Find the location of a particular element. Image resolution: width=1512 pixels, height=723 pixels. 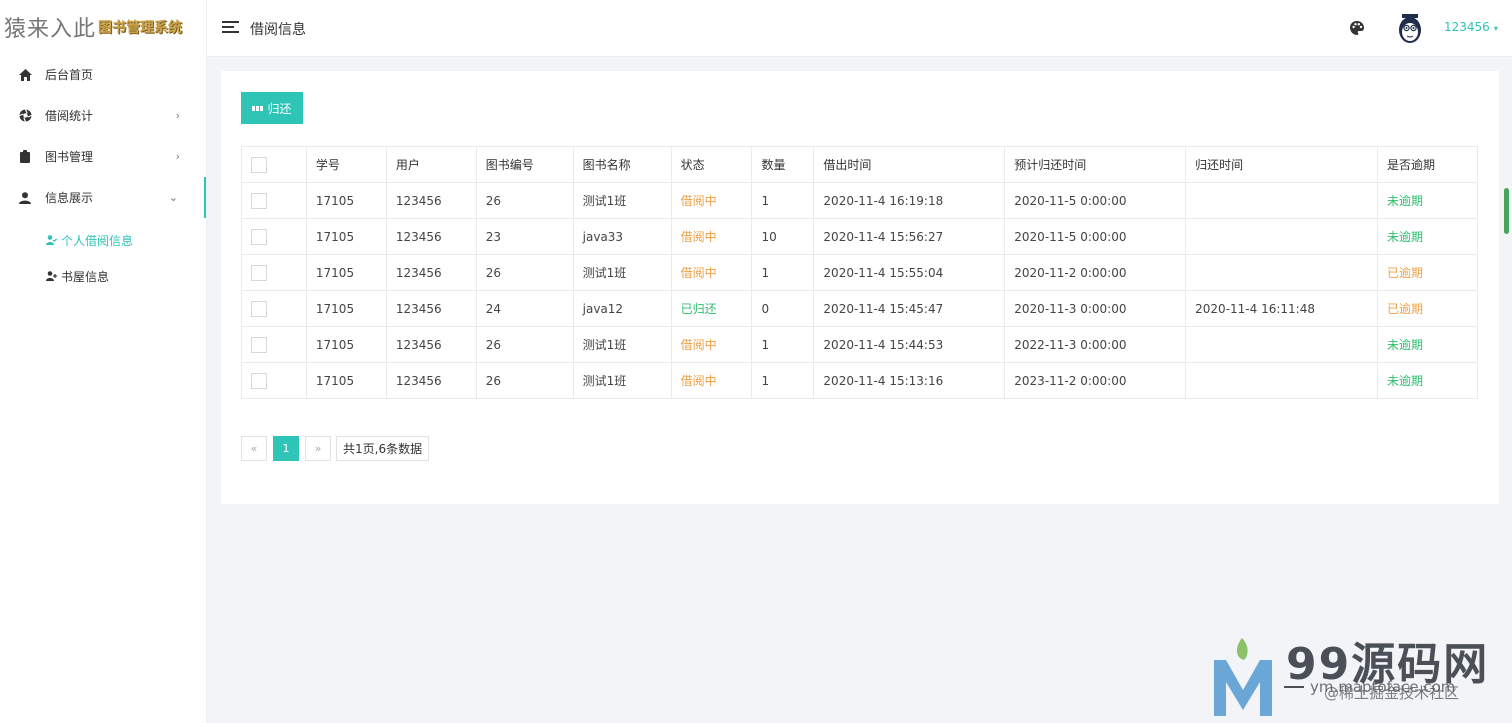

sidebar-item-label: 图书管理 is located at coordinates (69, 157).